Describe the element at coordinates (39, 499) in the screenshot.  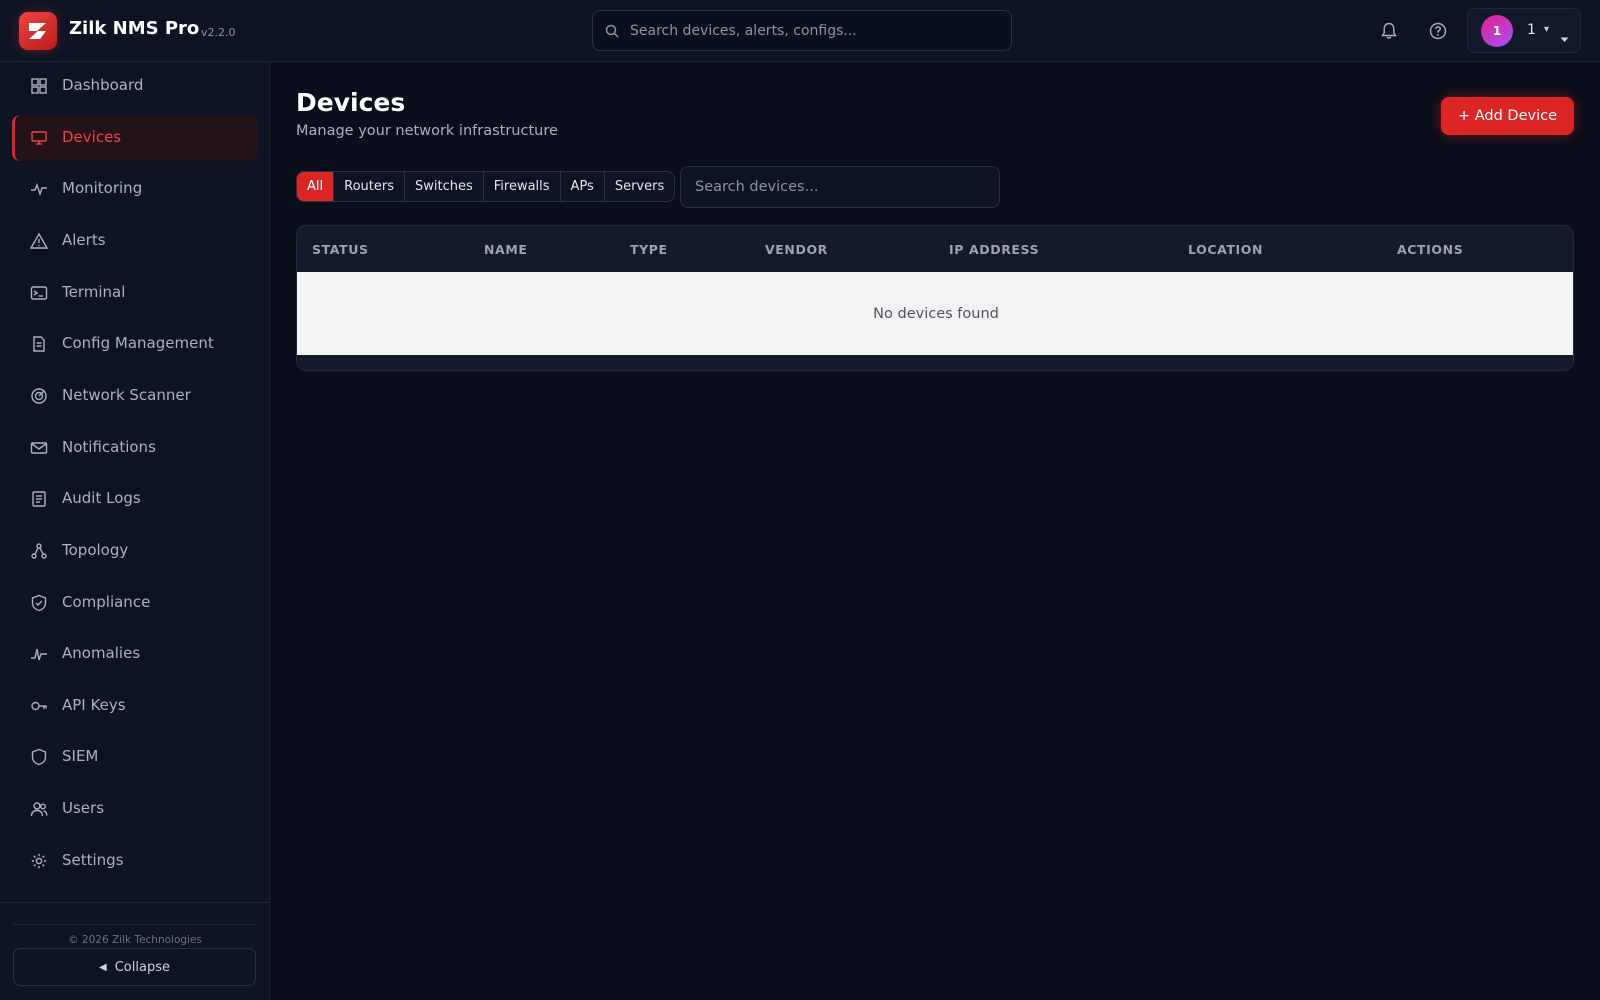
I see `audit-icon` at that location.